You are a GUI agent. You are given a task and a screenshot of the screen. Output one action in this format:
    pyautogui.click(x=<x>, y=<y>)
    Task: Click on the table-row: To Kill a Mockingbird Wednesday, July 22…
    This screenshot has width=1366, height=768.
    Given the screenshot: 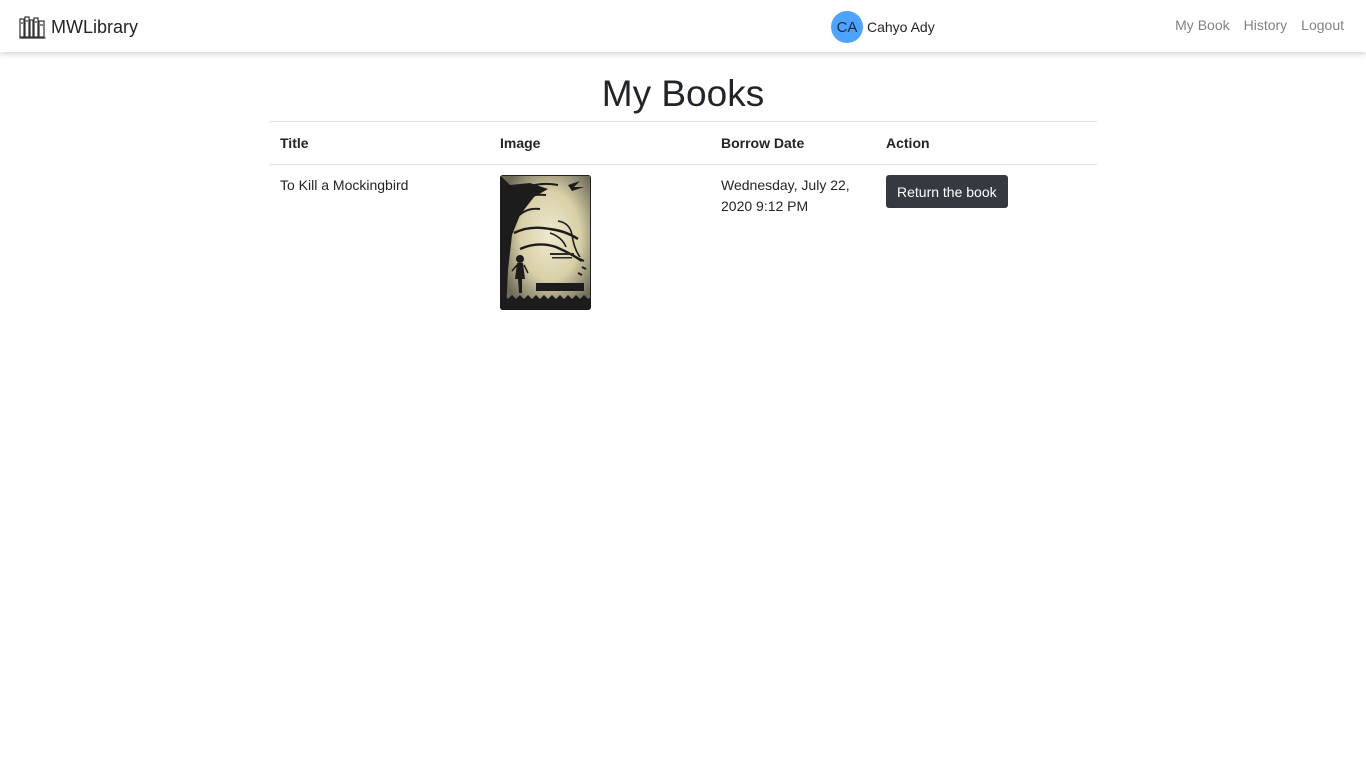 What is the action you would take?
    pyautogui.click(x=683, y=243)
    